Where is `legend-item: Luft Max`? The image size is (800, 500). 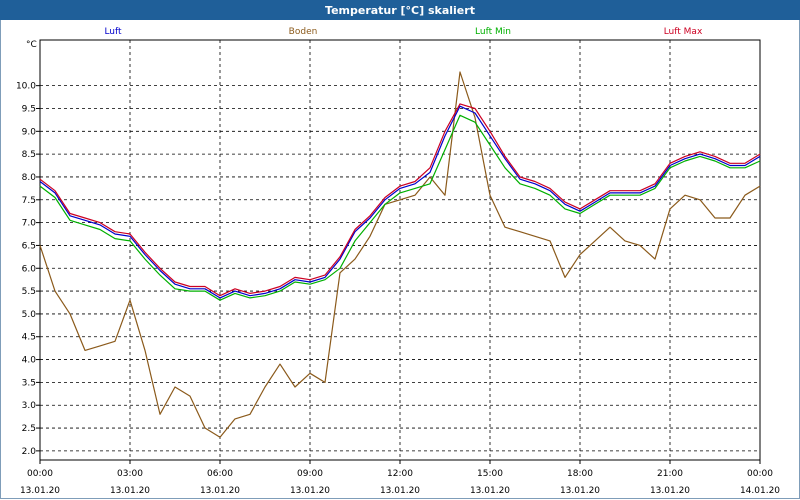 legend-item: Luft Max is located at coordinates (683, 32).